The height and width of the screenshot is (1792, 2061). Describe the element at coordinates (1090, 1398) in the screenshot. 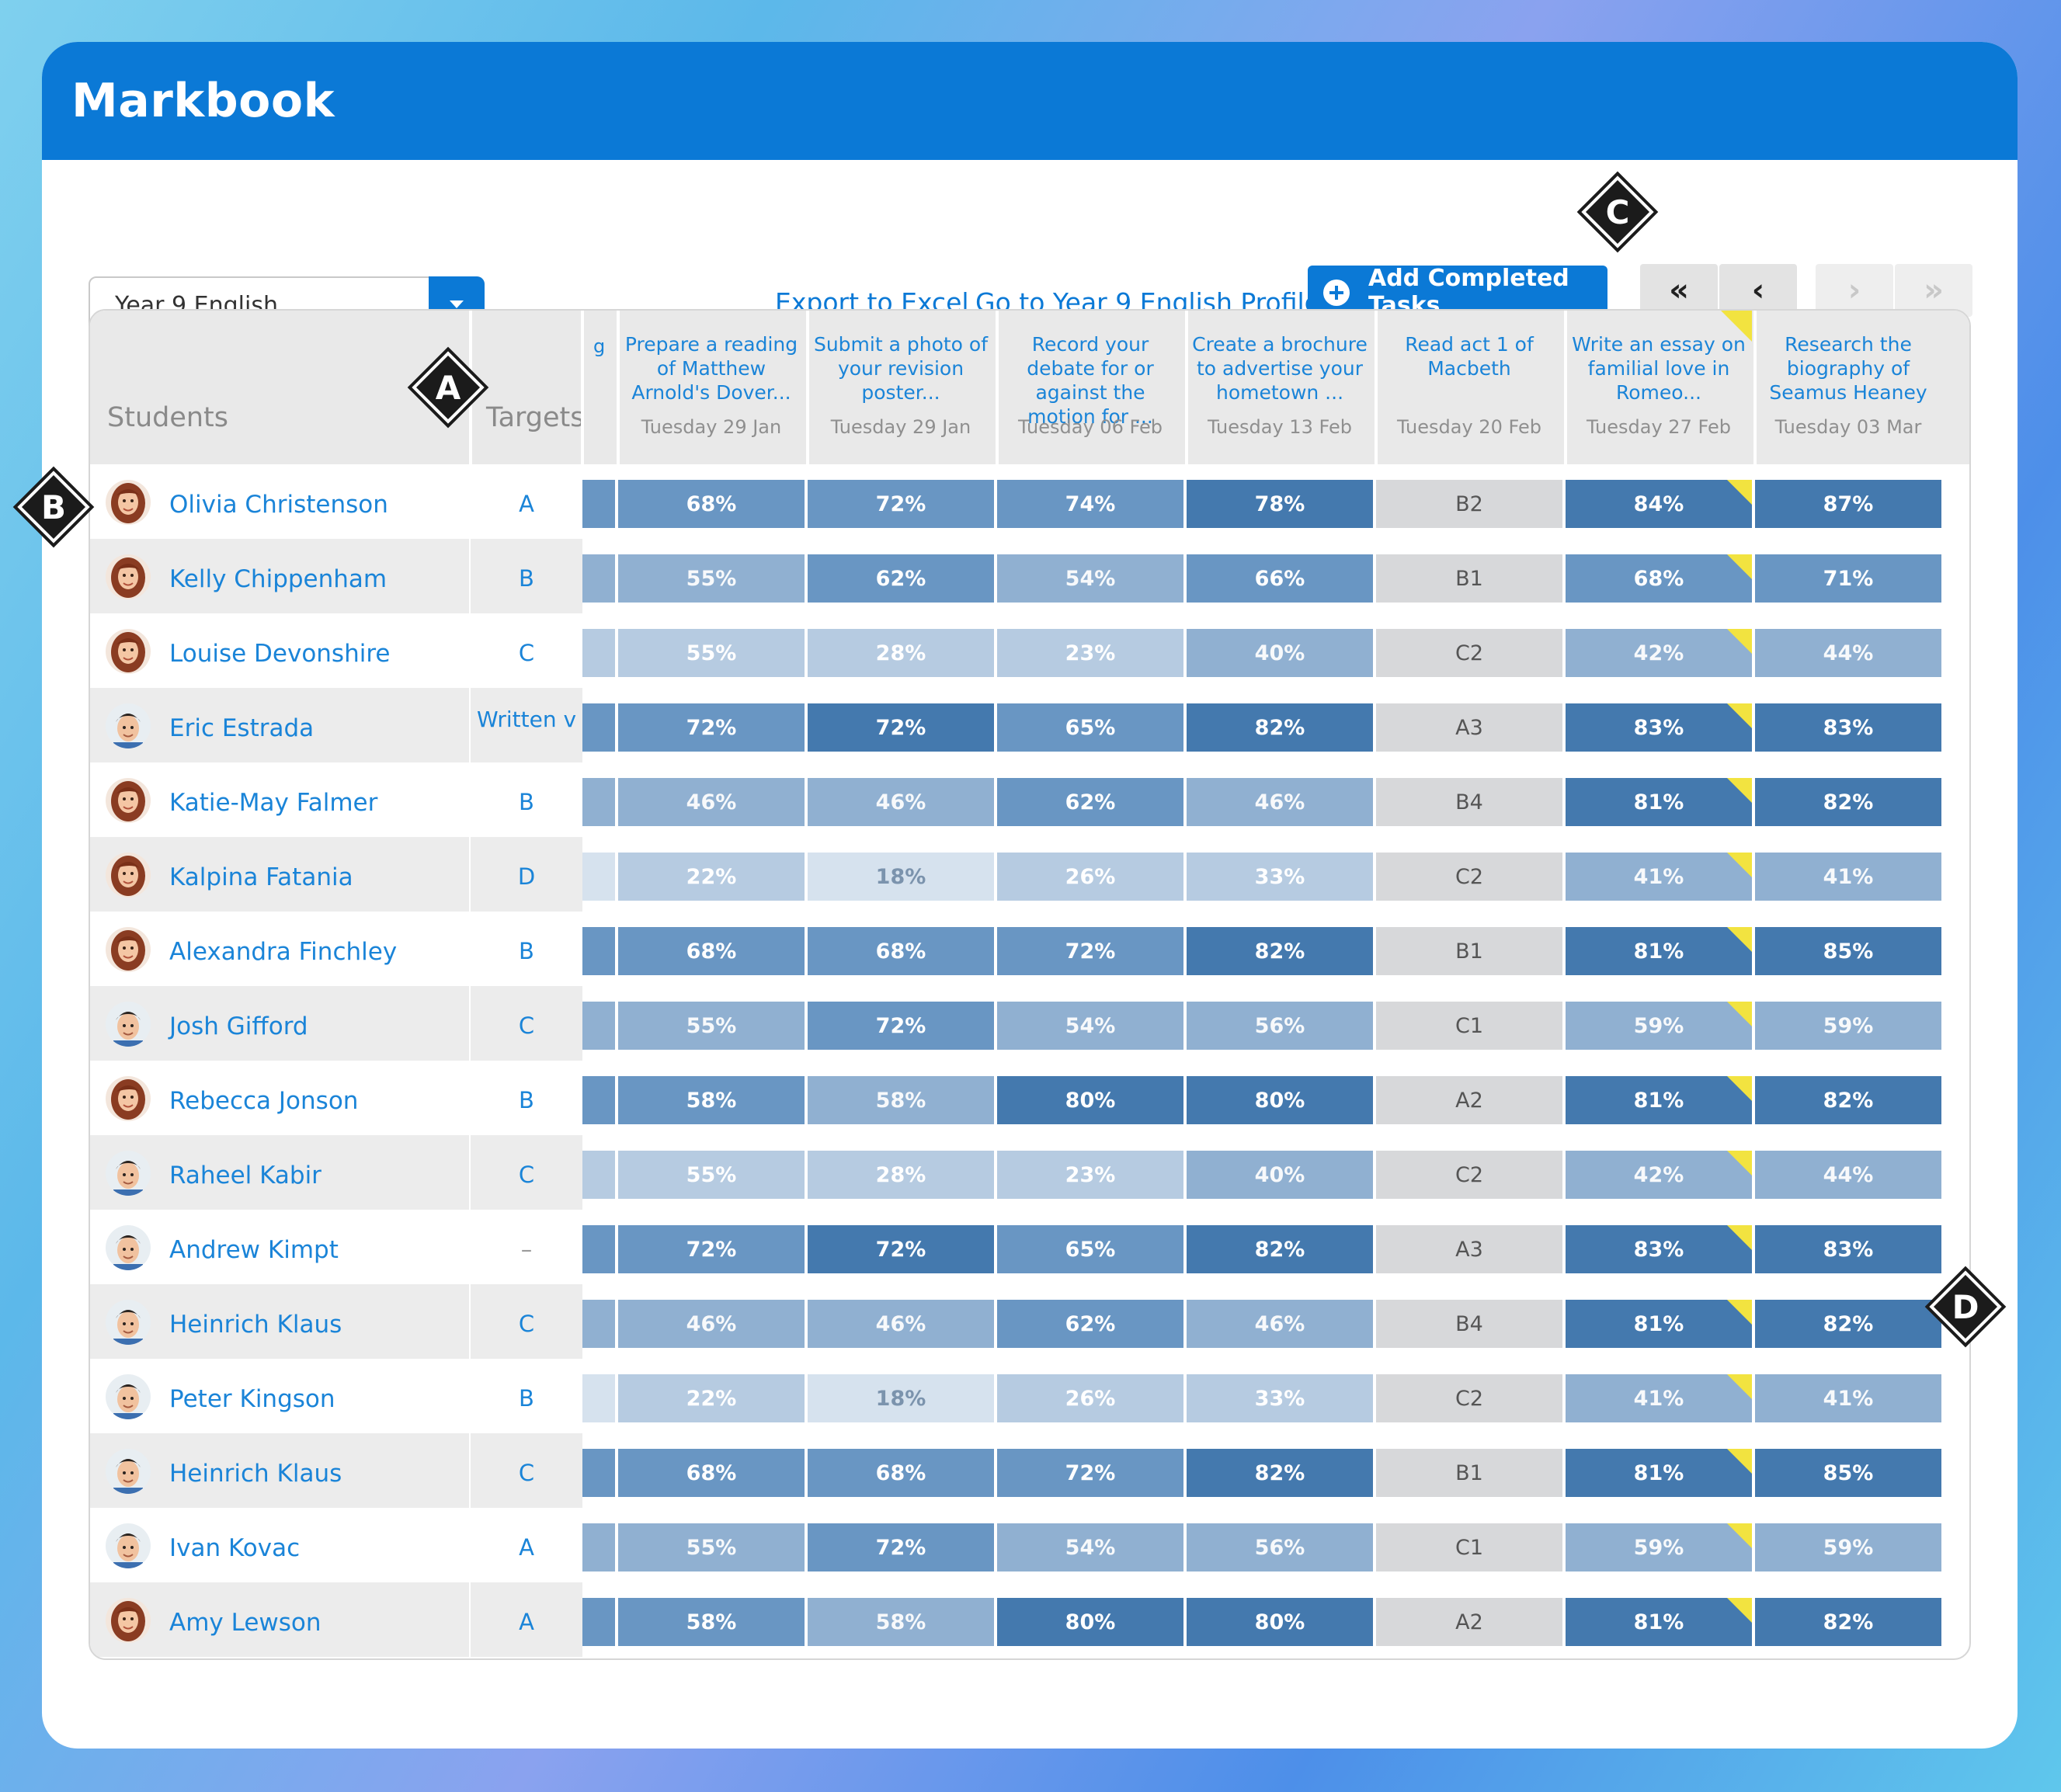

I see `mark-cell: 26%` at that location.